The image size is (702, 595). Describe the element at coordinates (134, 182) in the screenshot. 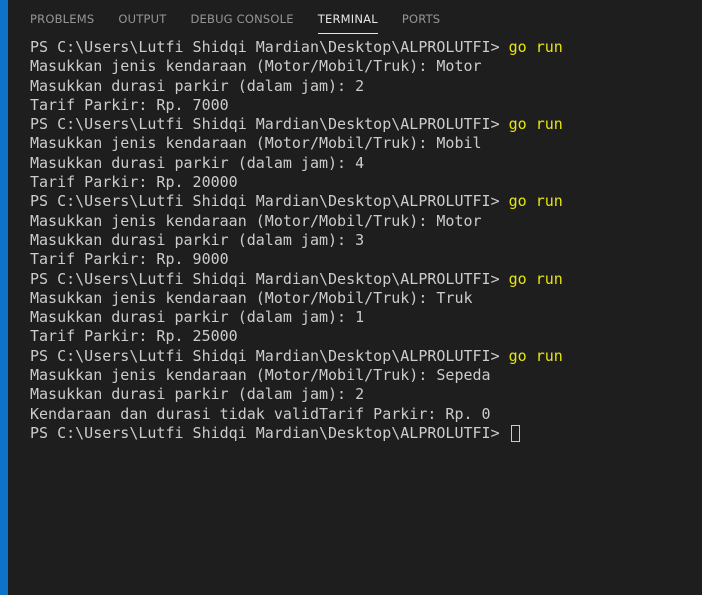

I see `terminal-output-line: Tarif Parkir: Rp. 20000` at that location.